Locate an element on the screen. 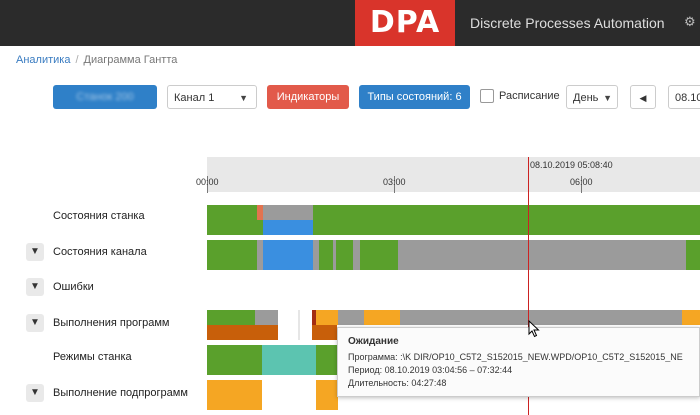 This screenshot has height=415, width=700. date-field: 08.10. is located at coordinates (684, 97).